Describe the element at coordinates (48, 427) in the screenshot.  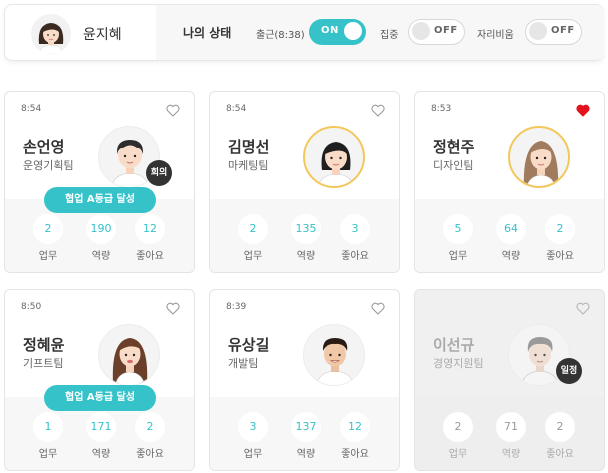
I see `task-count: 1` at that location.